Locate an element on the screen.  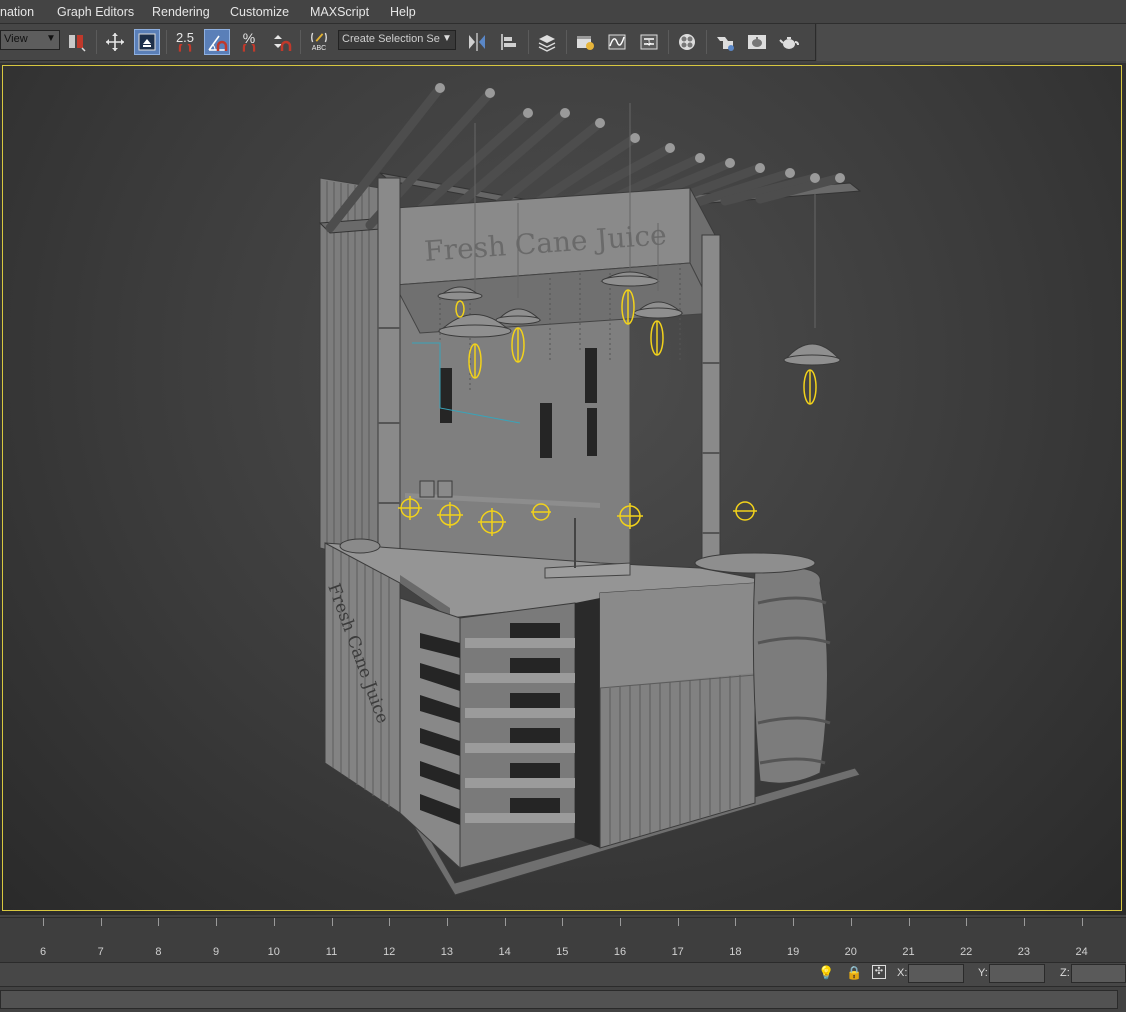
menu-maxscript: MAXScript is located at coordinates (339, 12).